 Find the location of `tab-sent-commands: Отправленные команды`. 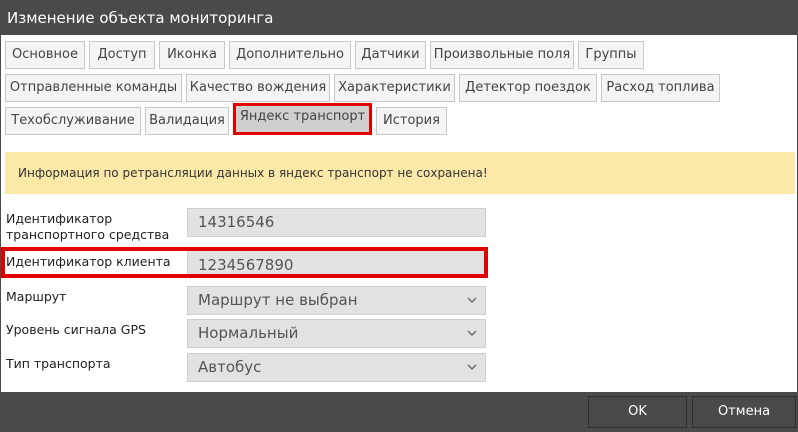

tab-sent-commands: Отправленные команды is located at coordinates (93, 88).